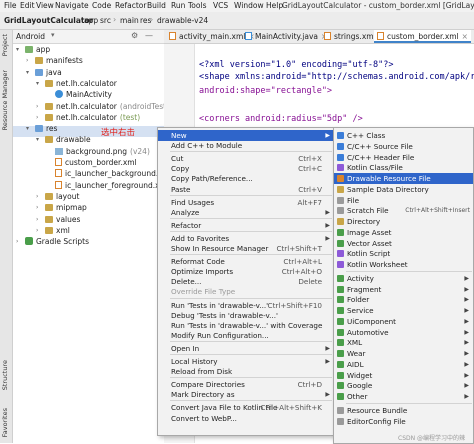  I want to click on tool-window-resource-manager: Resource Manager, so click(5, 100).